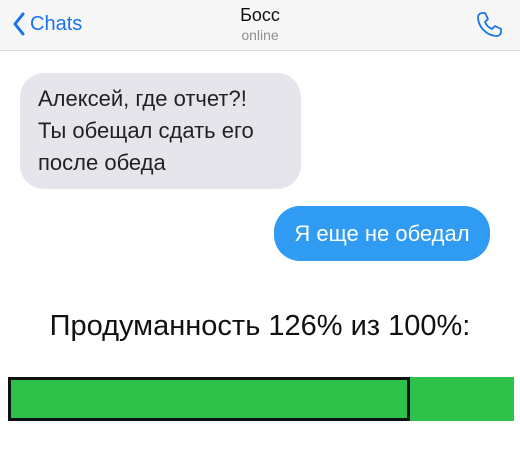 This screenshot has height=466, width=520. What do you see at coordinates (146, 130) in the screenshot?
I see `message-line: Ты обещал сдать его` at bounding box center [146, 130].